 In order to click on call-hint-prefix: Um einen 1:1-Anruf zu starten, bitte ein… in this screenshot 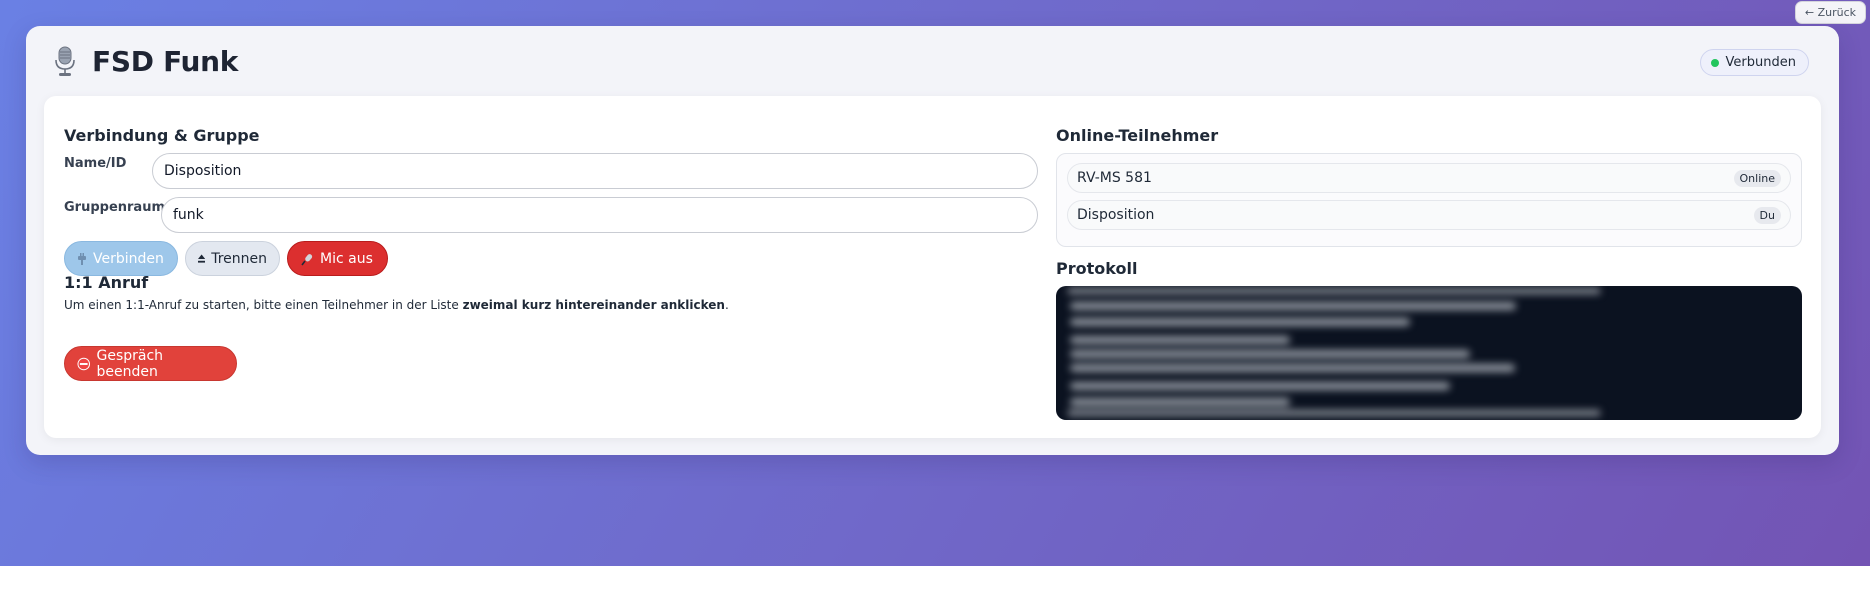, I will do `click(263, 305)`.